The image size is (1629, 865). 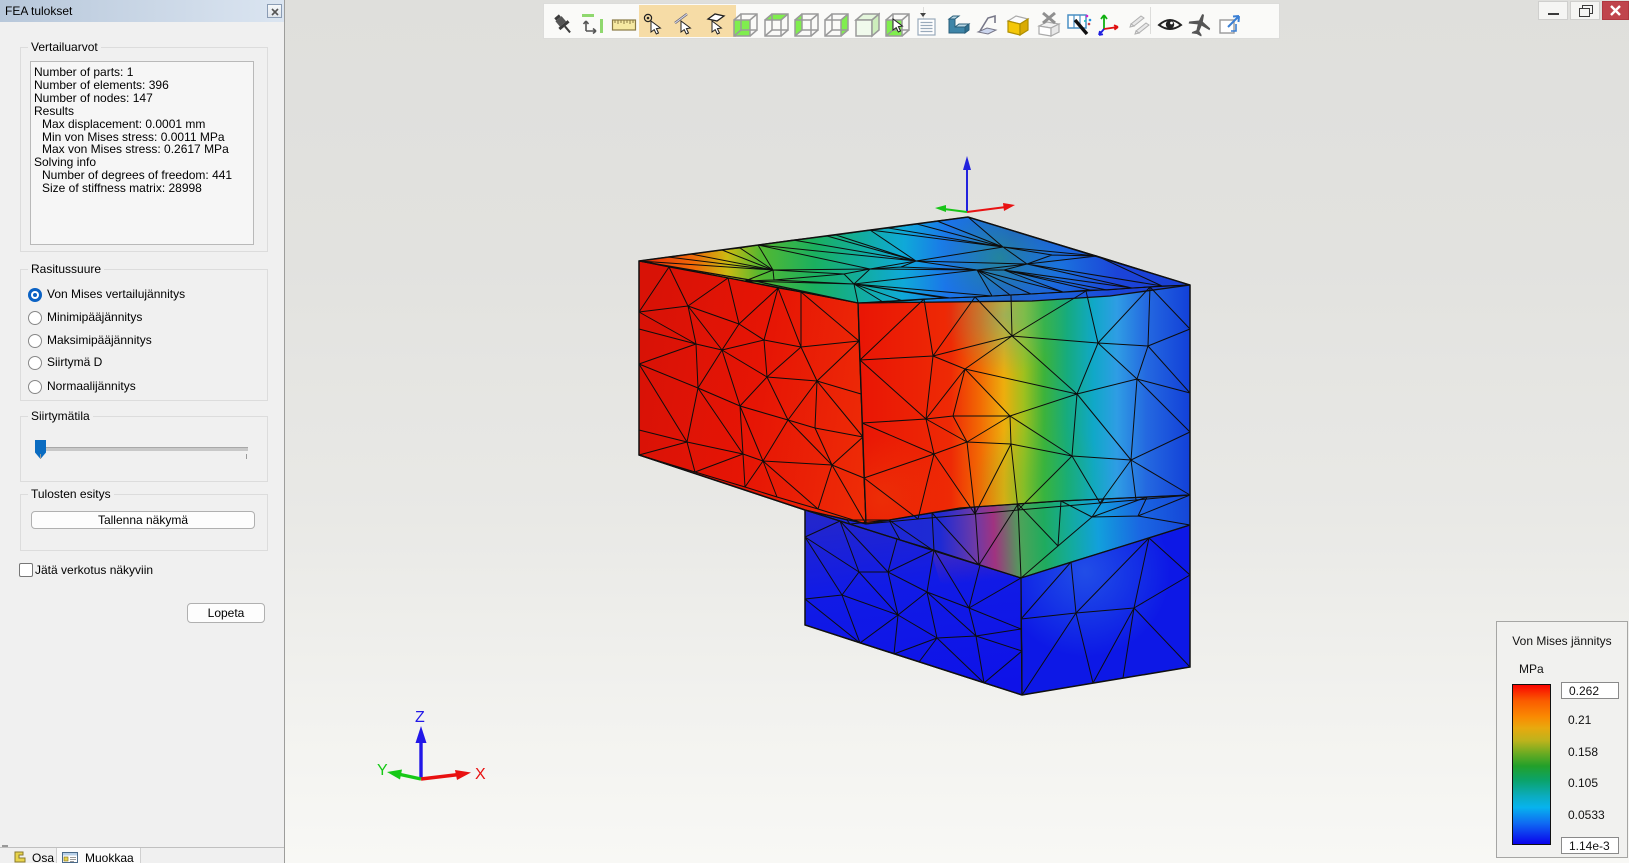 What do you see at coordinates (480, 774) in the screenshot?
I see `svg-text: X` at bounding box center [480, 774].